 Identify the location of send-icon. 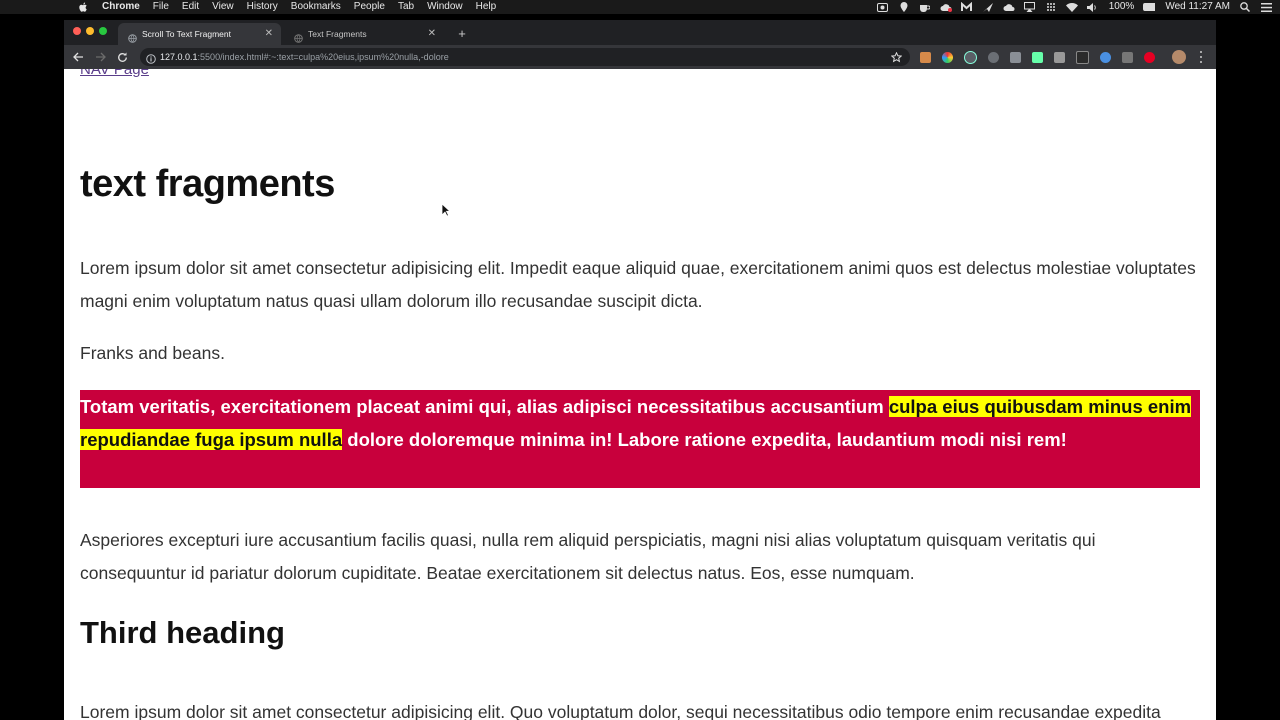
(988, 7).